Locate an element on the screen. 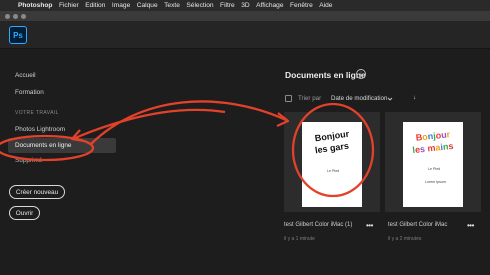  window-titlebar is located at coordinates (245, 16).